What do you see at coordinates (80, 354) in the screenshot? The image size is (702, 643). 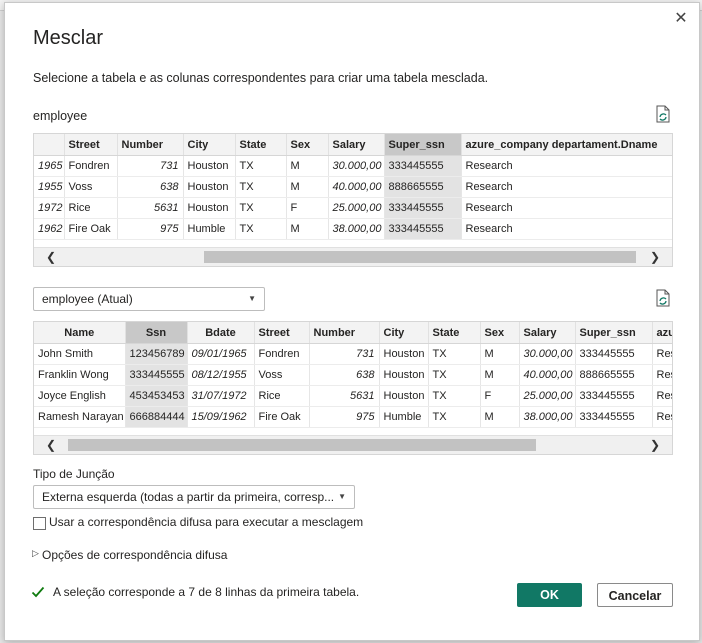 I see `table-cell: John Smith` at bounding box center [80, 354].